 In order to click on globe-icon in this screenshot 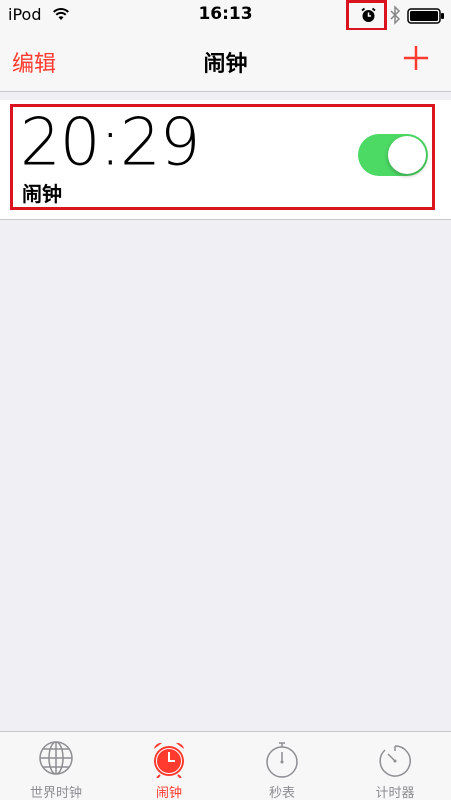, I will do `click(56, 758)`.